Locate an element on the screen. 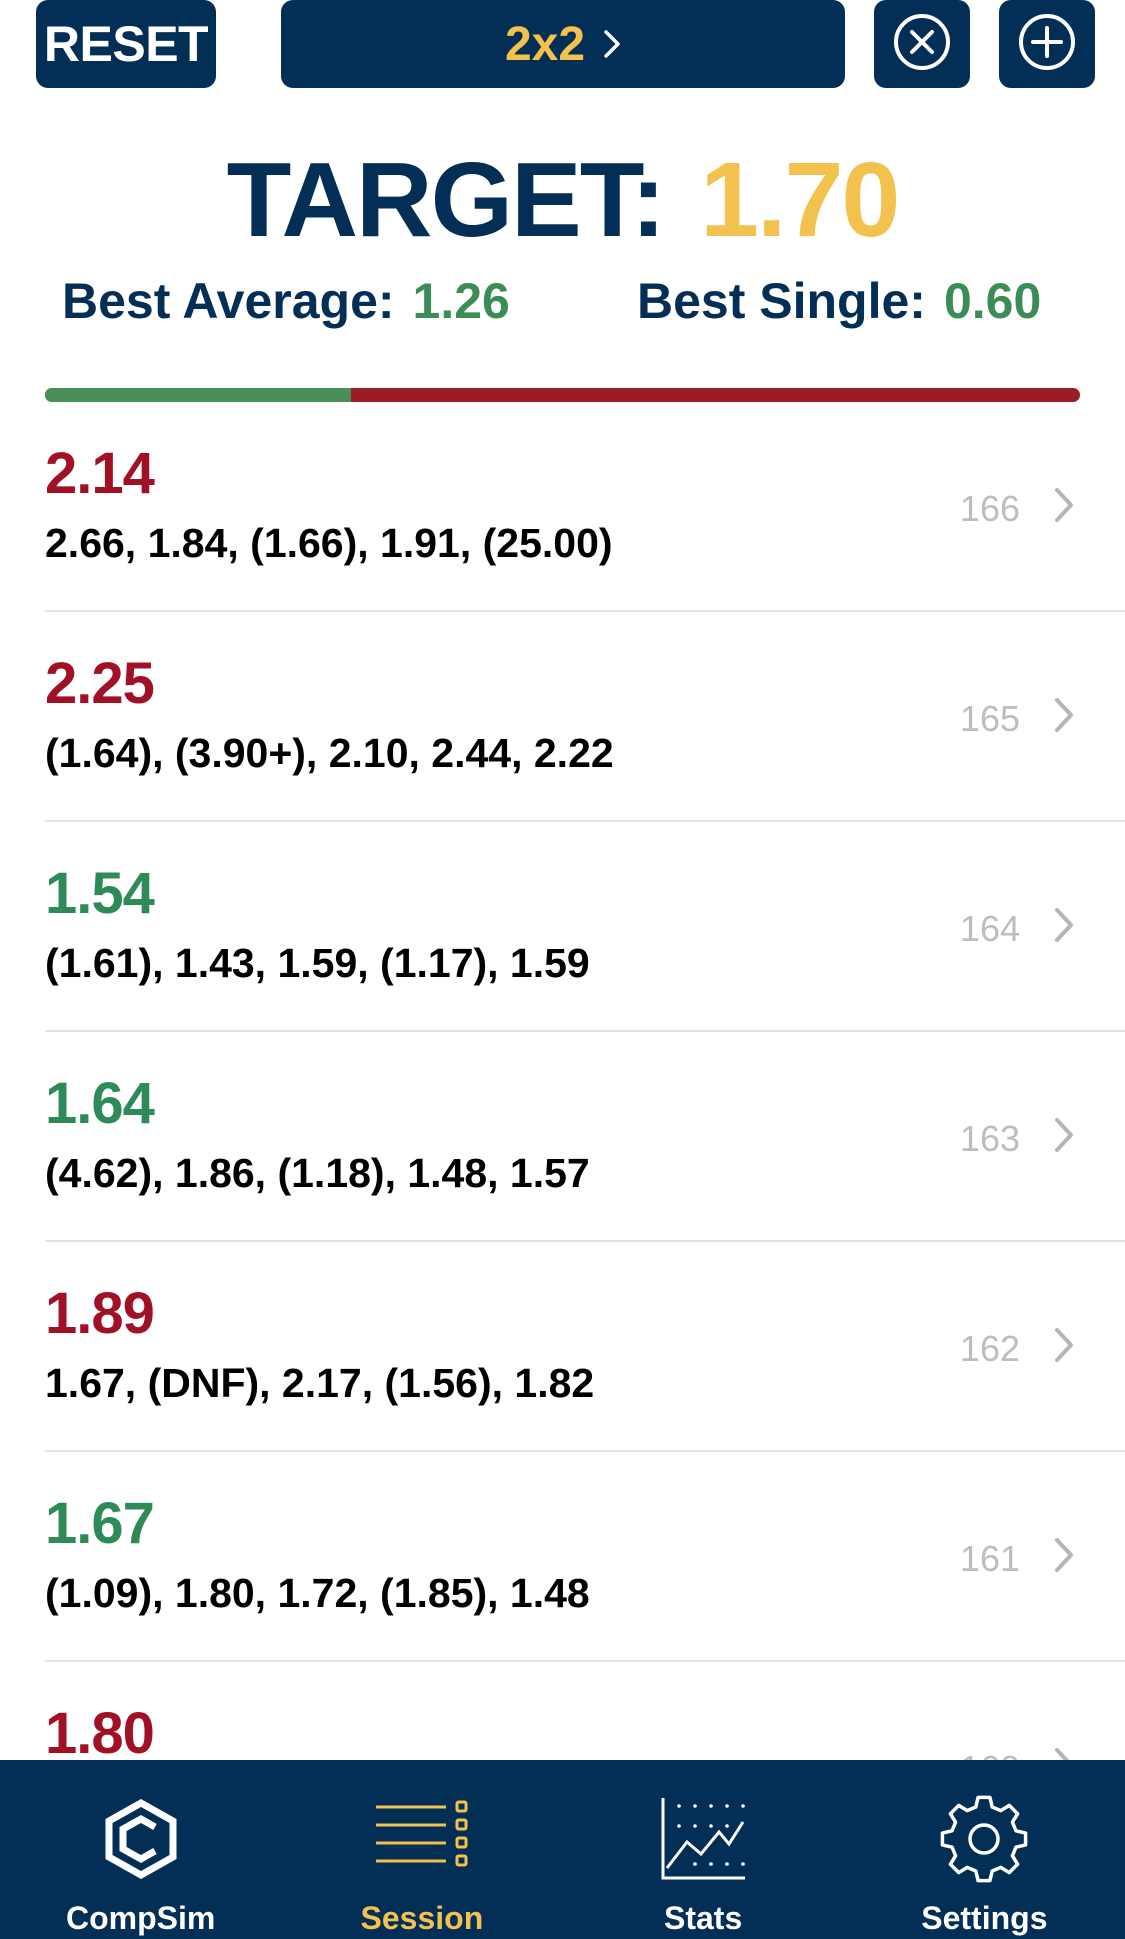  tab-stats-label: Stats is located at coordinates (703, 1918).